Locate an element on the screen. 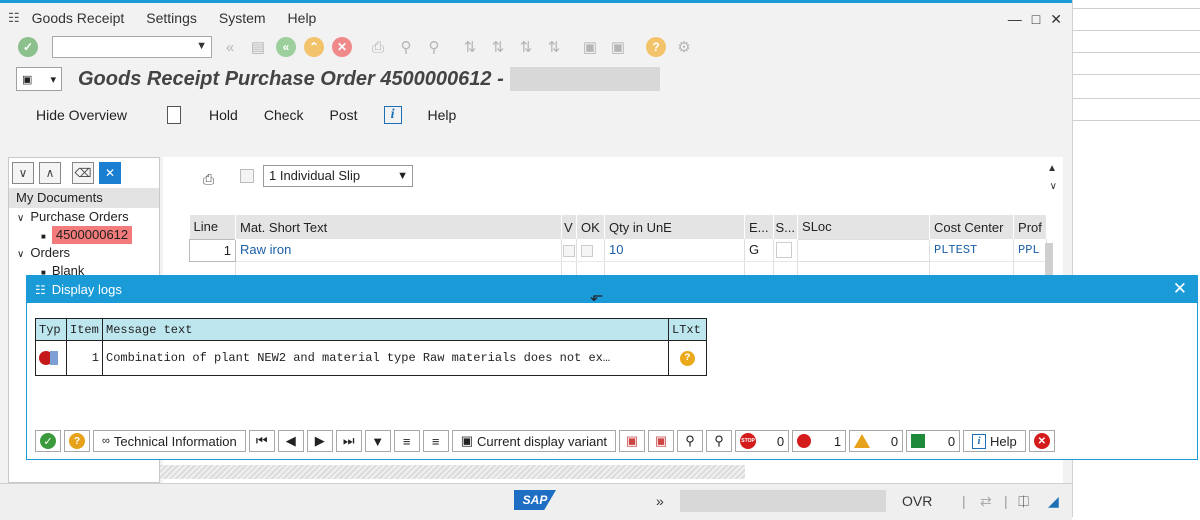  dialog-close-icon: ✕ is located at coordinates (1180, 289).